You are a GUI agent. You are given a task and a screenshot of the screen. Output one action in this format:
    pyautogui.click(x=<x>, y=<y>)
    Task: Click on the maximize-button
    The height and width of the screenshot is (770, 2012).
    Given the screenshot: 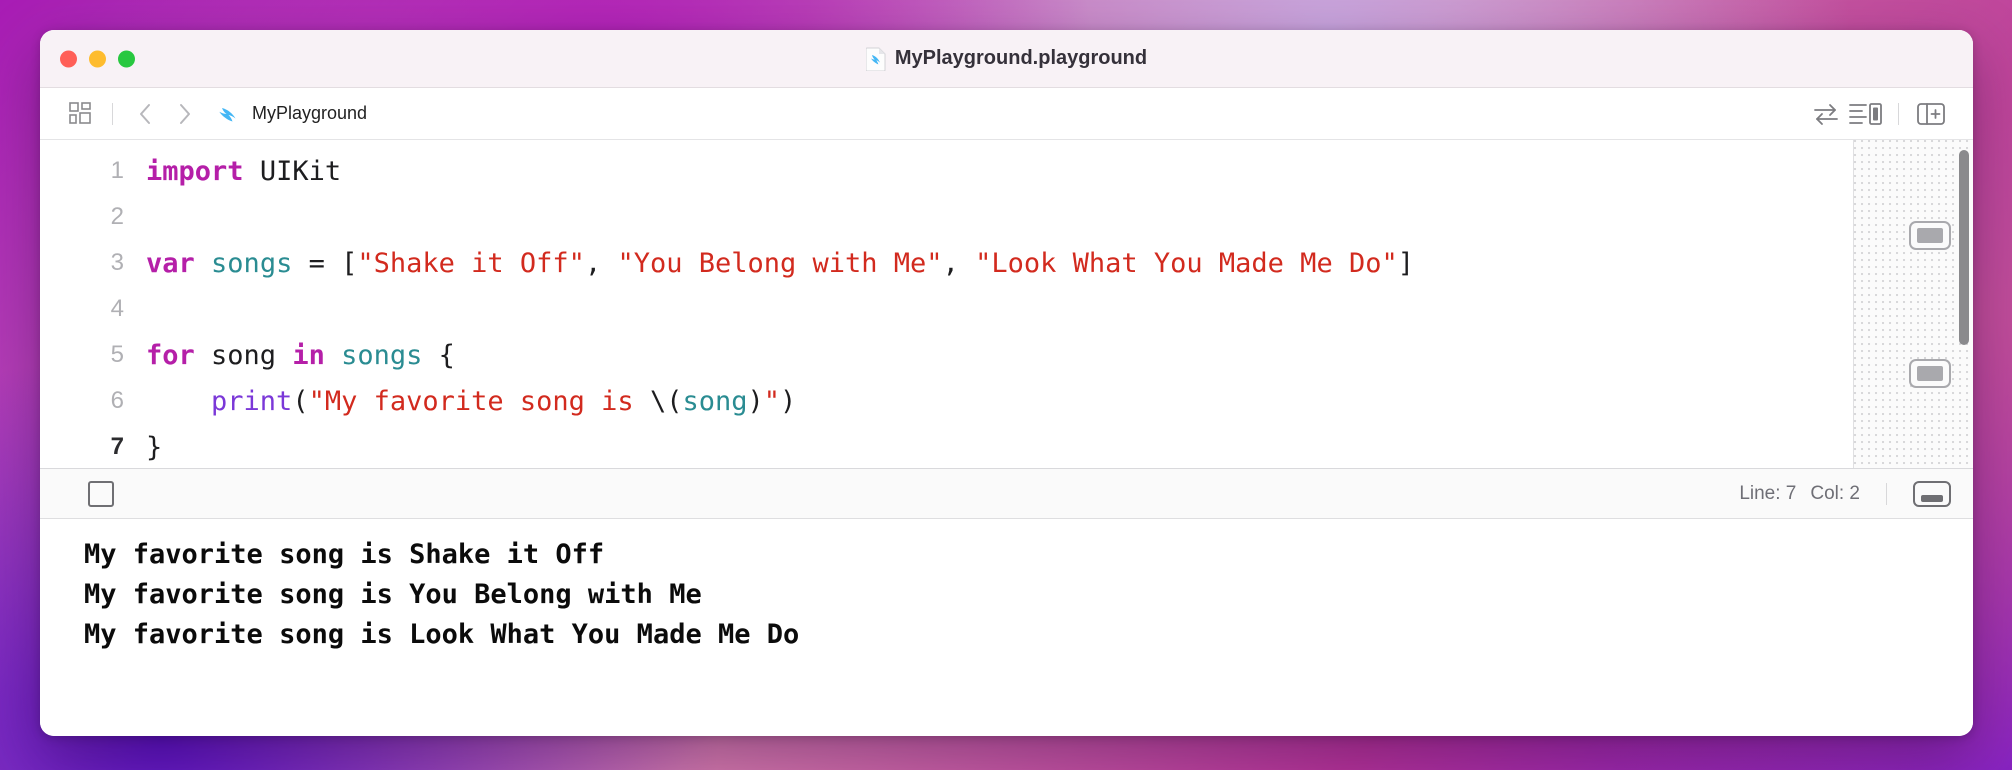 What is the action you would take?
    pyautogui.click(x=126, y=58)
    